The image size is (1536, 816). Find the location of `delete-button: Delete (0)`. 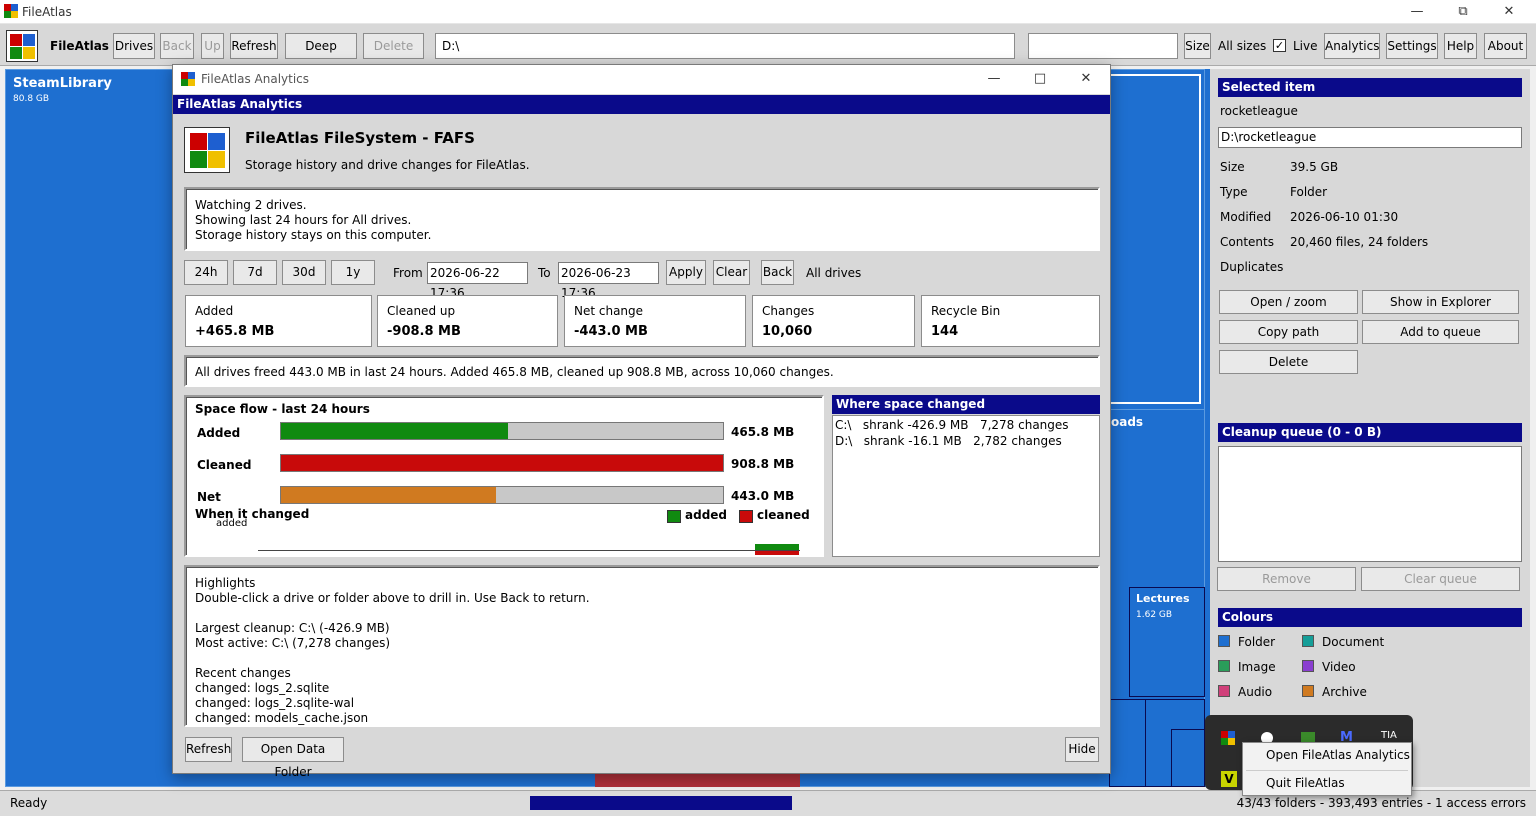

delete-button: Delete (0) is located at coordinates (393, 55).